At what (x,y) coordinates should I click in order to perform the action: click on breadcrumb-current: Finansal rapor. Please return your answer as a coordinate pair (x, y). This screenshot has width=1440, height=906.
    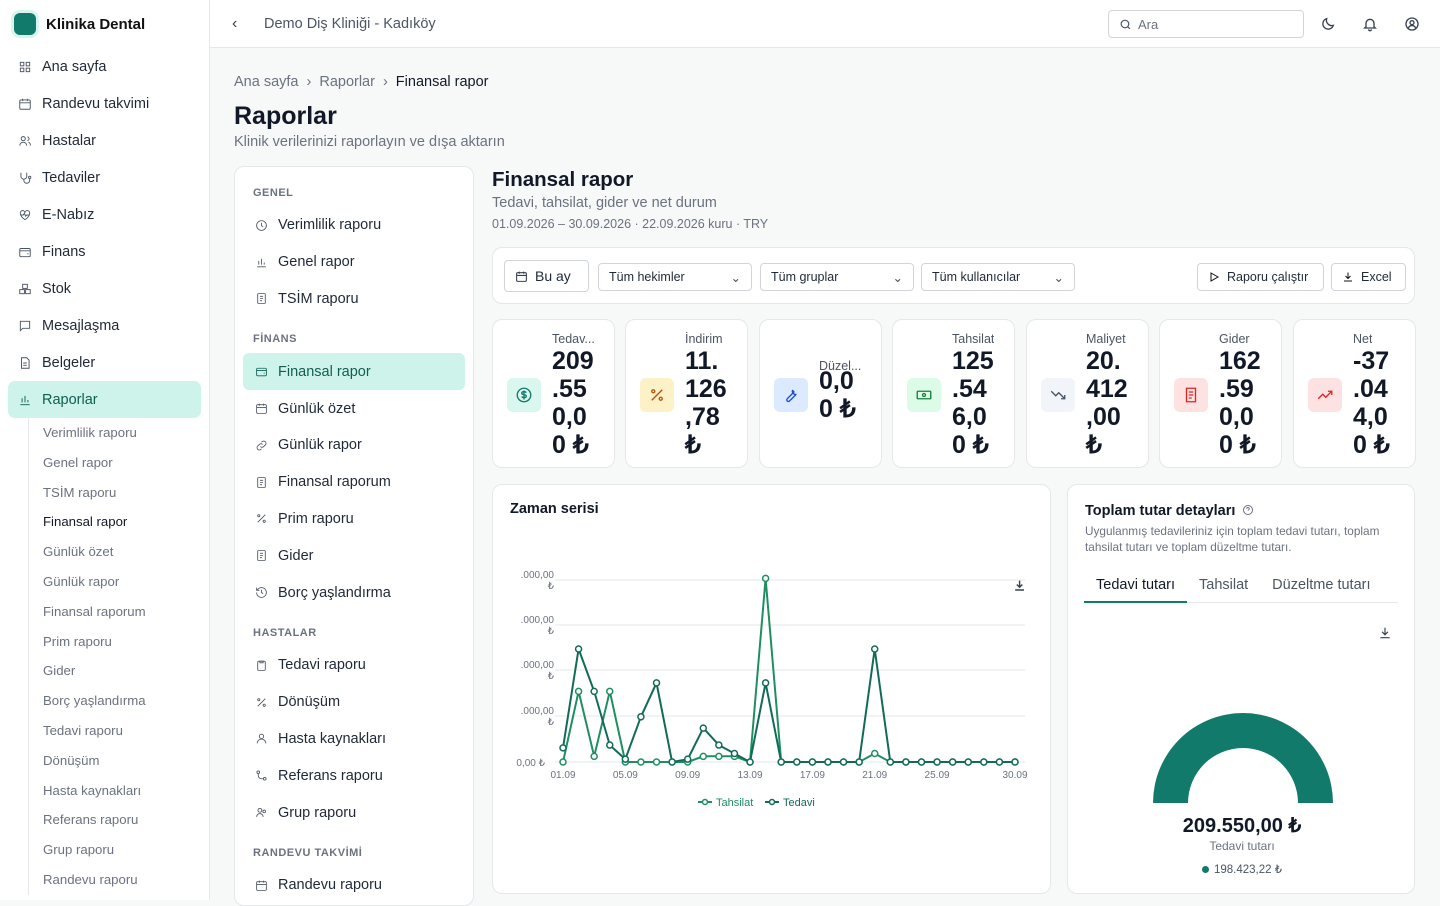
    Looking at the image, I should click on (442, 82).